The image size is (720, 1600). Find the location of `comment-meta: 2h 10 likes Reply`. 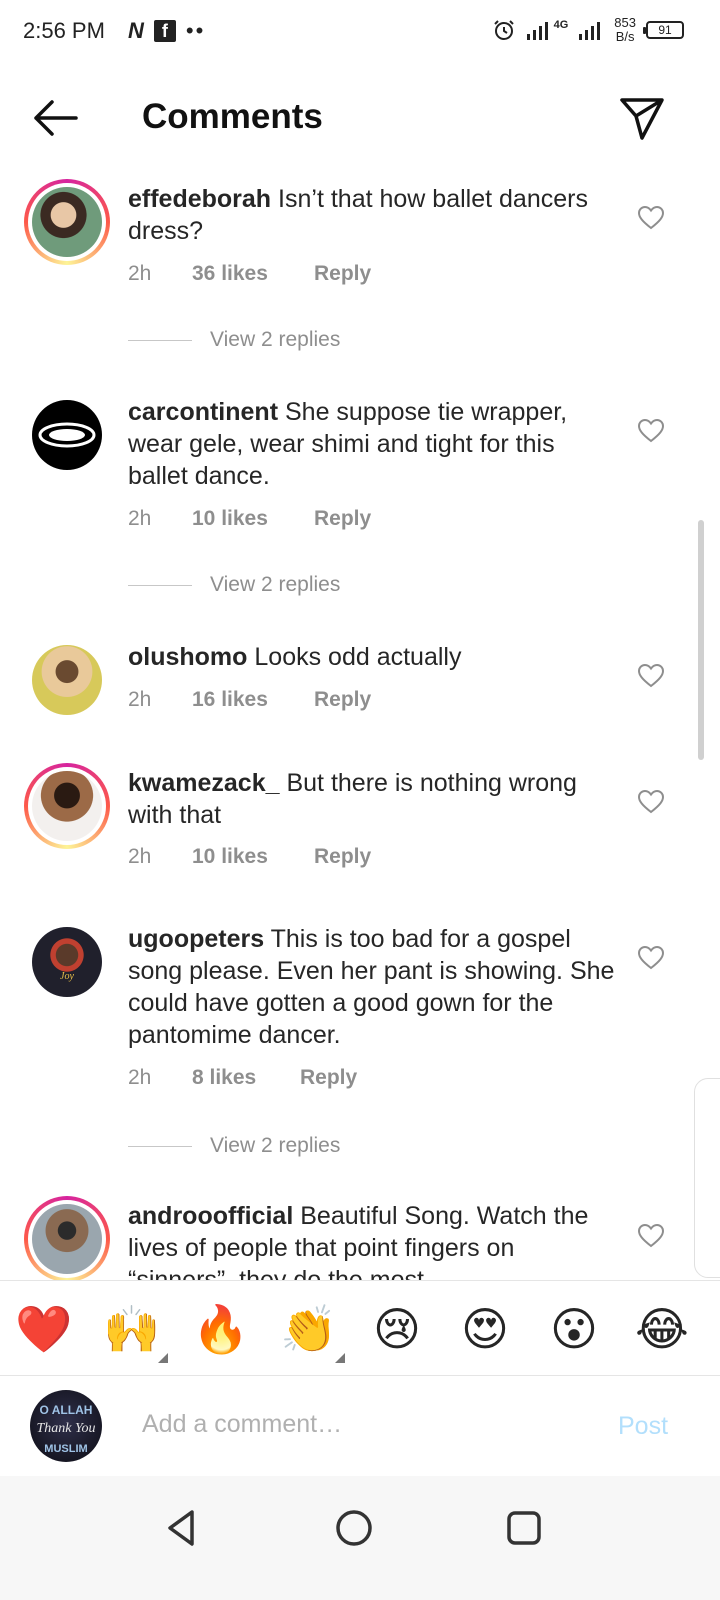

comment-meta: 2h 10 likes Reply is located at coordinates (249, 519).